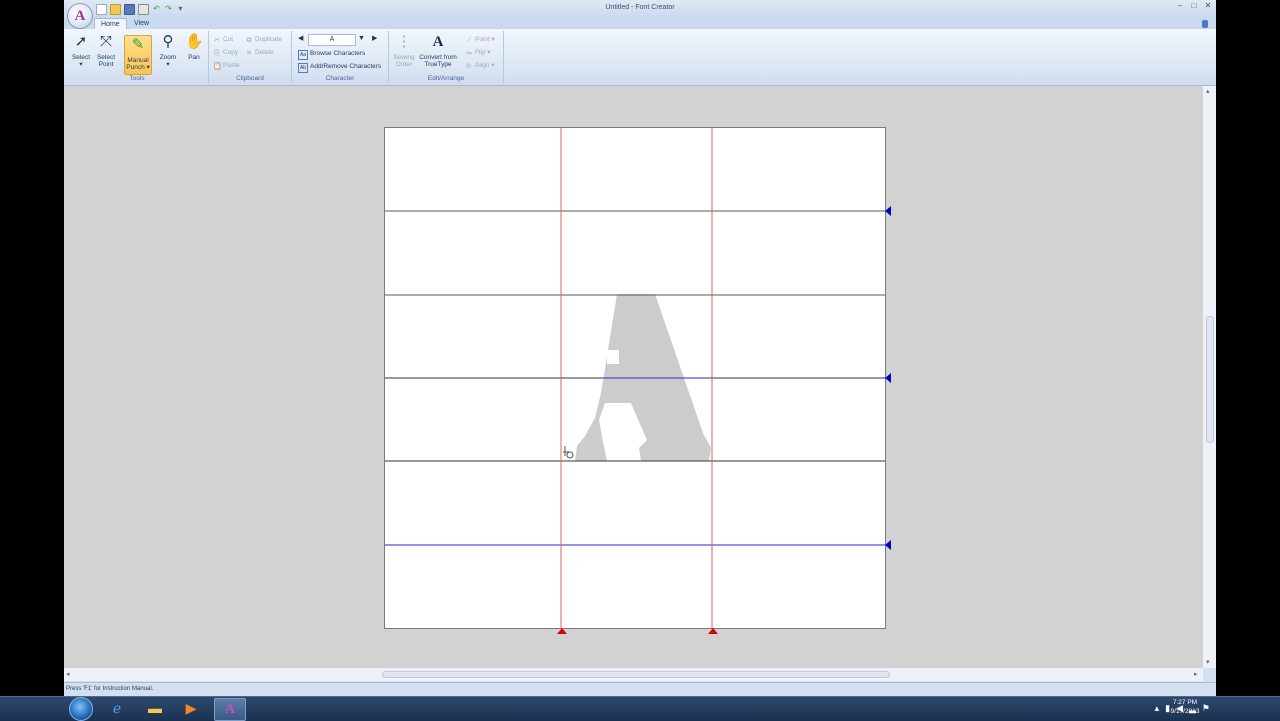  What do you see at coordinates (138, 44) in the screenshot?
I see `manual-punch-icon: ✎` at bounding box center [138, 44].